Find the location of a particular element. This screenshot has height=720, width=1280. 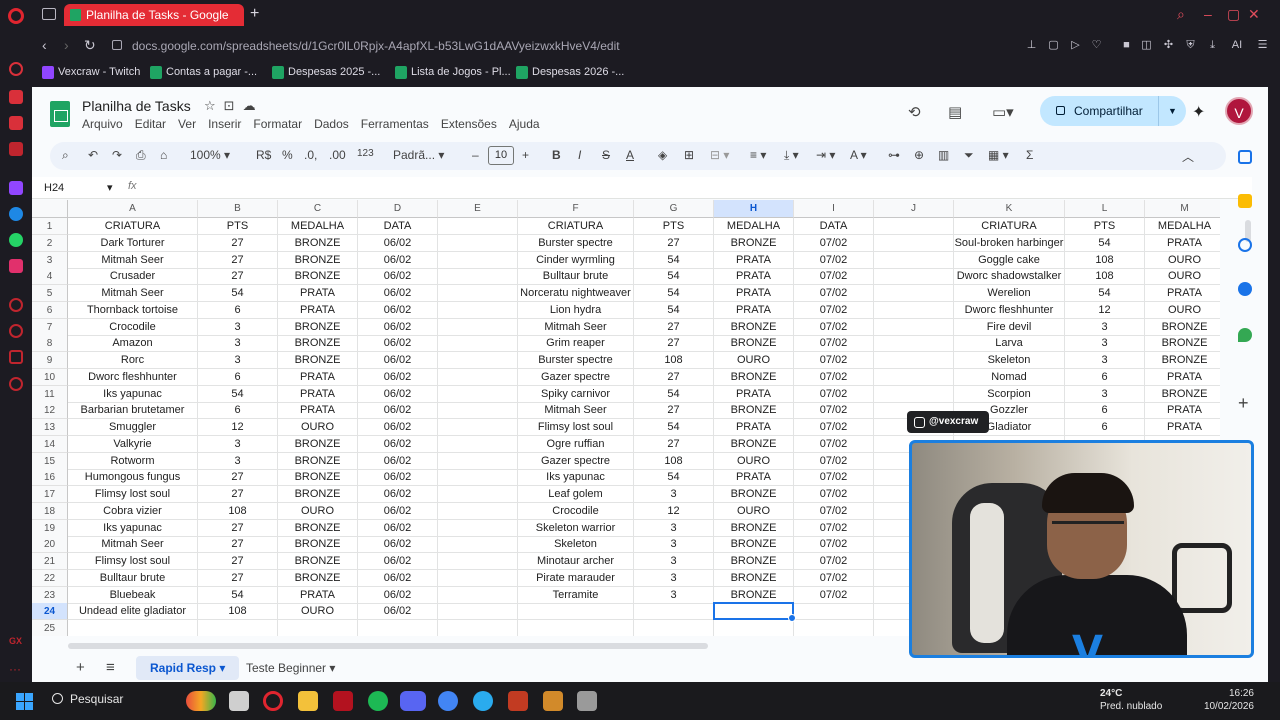

row-header: 15 is located at coordinates (50, 461).